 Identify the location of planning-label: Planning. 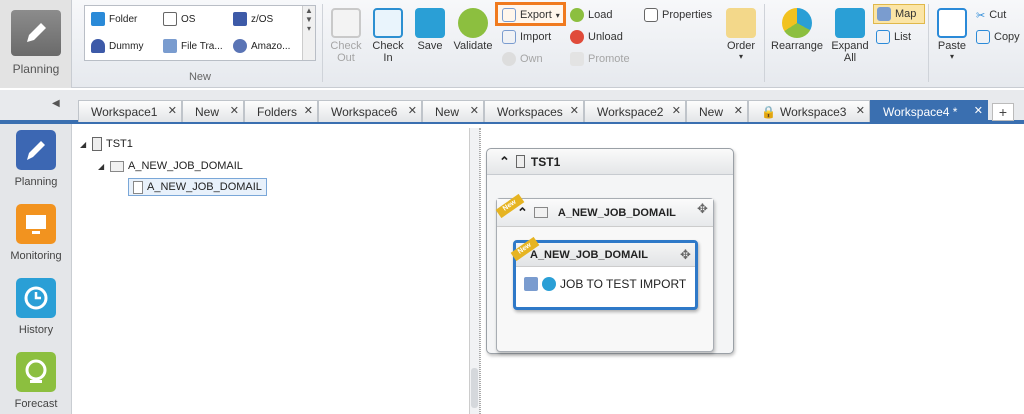
(36, 69).